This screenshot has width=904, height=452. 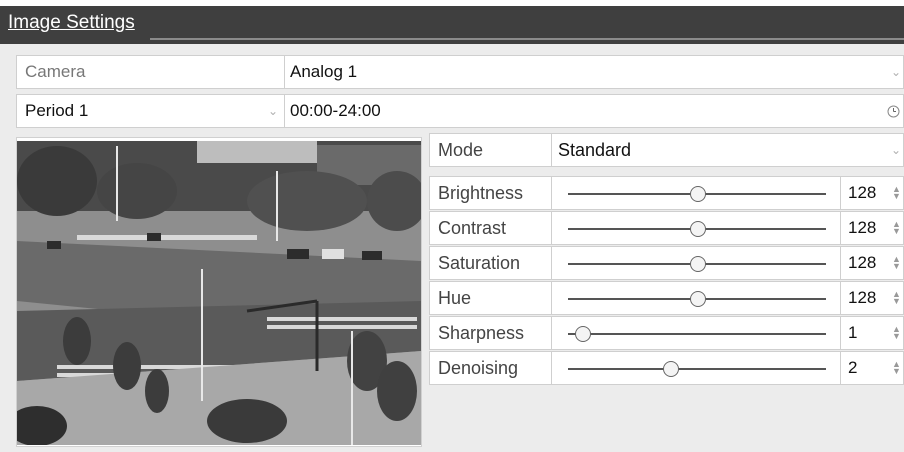 What do you see at coordinates (840, 228) in the screenshot?
I see `contrast-value-separator` at bounding box center [840, 228].